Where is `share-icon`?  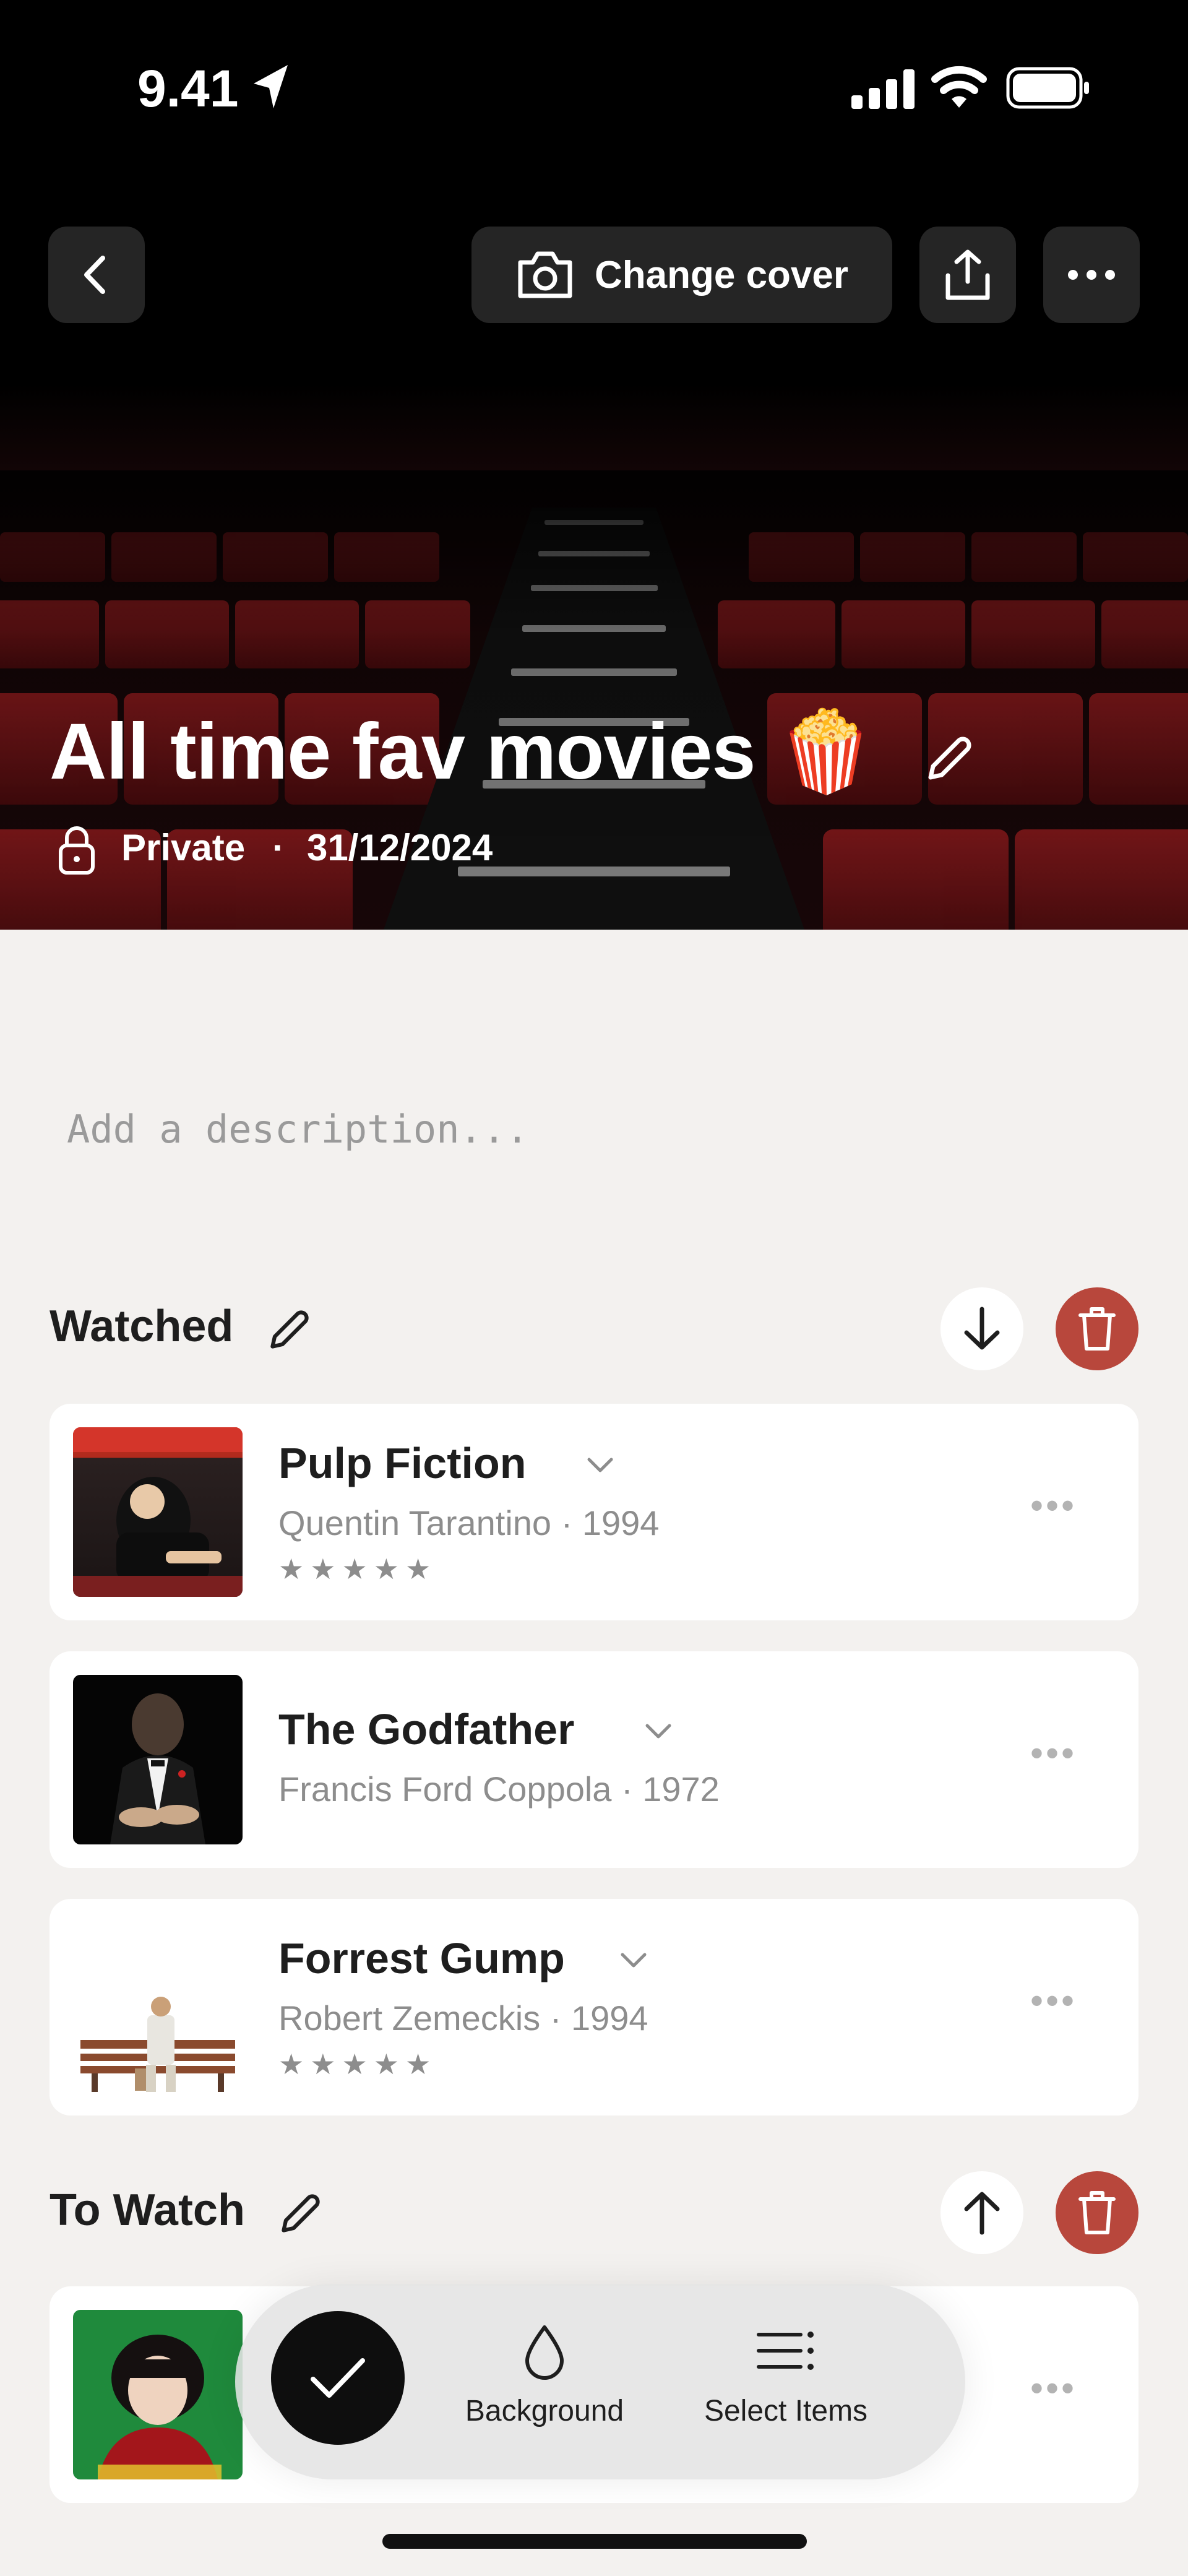 share-icon is located at coordinates (967, 274).